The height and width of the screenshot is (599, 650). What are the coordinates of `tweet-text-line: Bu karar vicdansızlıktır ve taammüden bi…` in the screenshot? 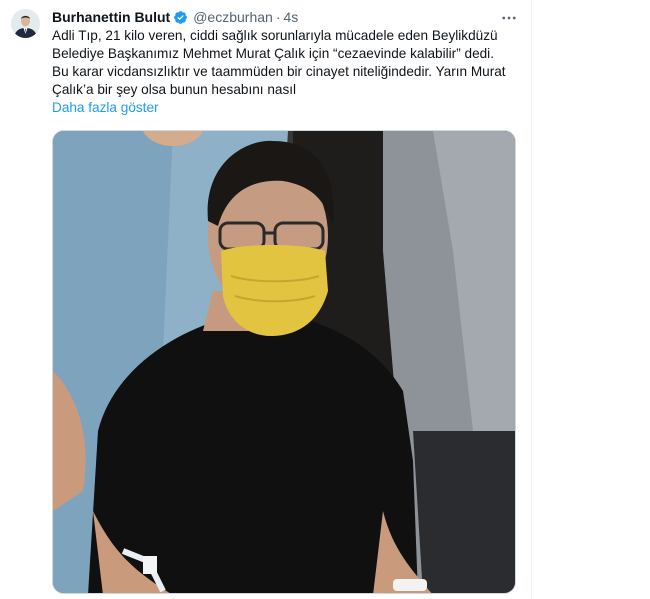 It's located at (279, 71).